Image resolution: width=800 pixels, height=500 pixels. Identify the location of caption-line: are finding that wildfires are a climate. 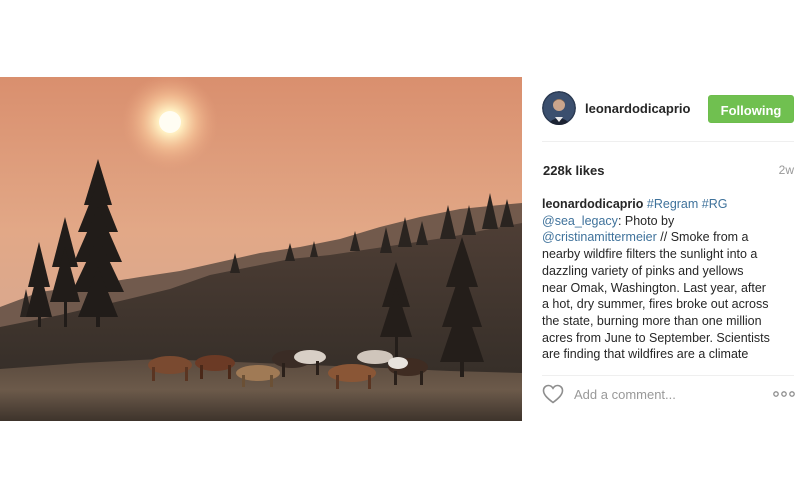
(667, 354).